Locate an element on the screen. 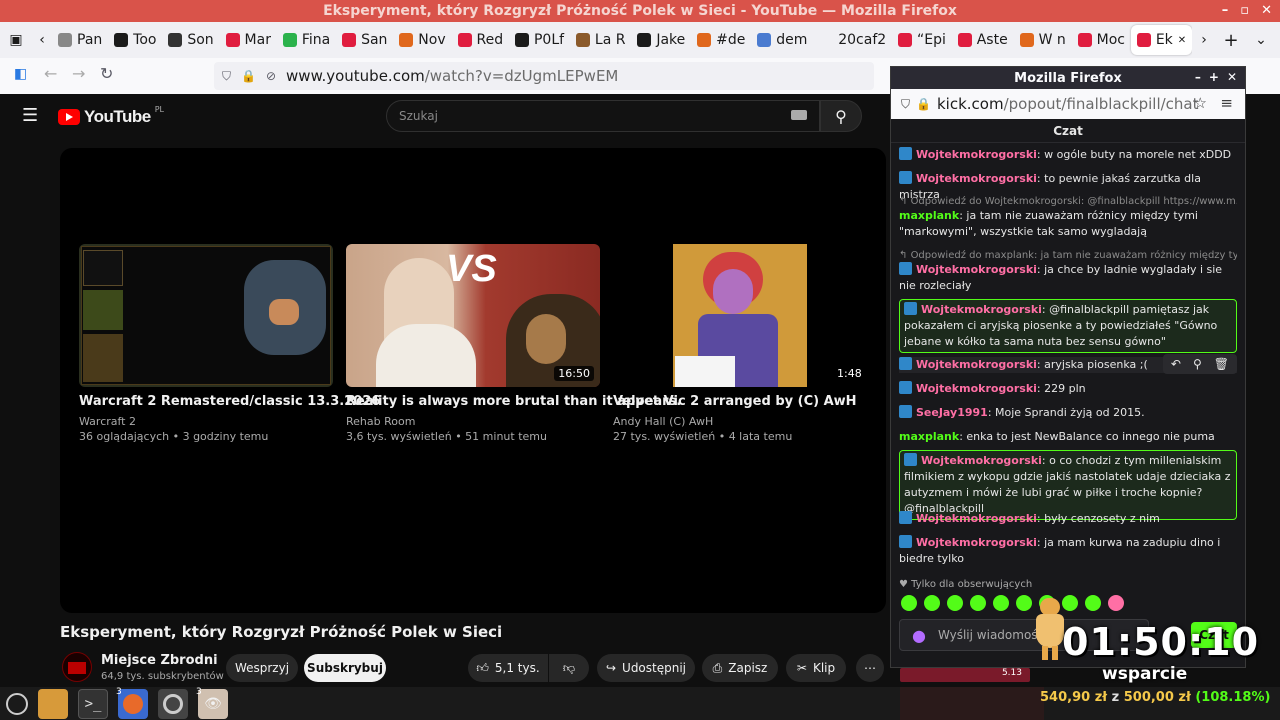  start-menu-icon is located at coordinates (17, 704).